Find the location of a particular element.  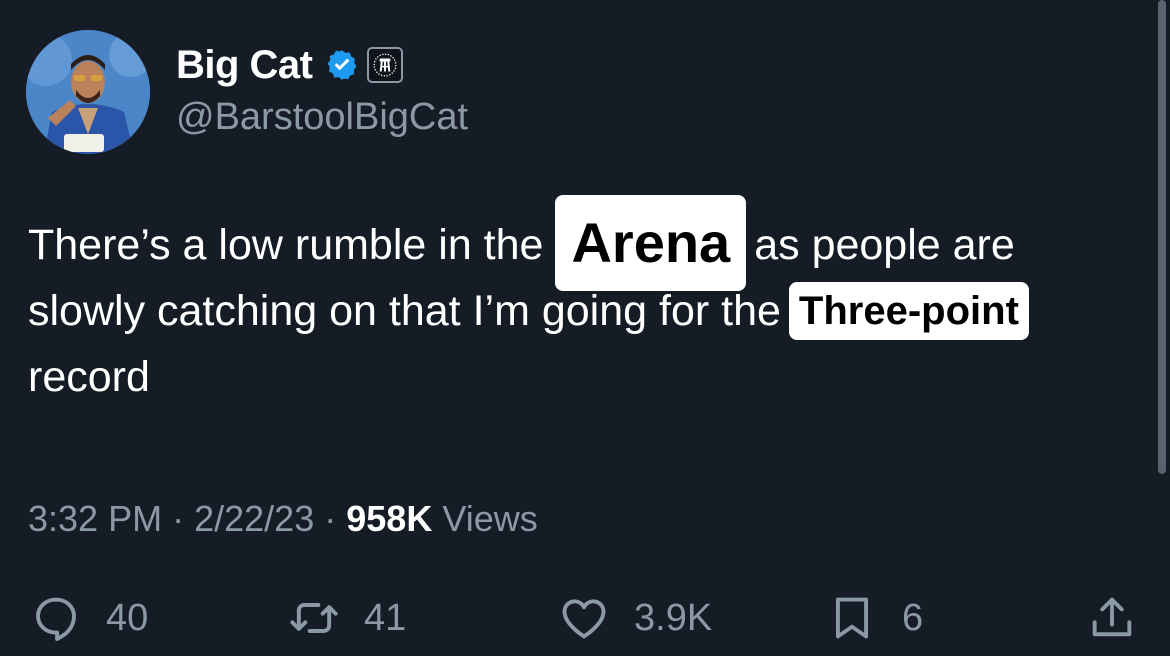

retweet-icon is located at coordinates (314, 618).